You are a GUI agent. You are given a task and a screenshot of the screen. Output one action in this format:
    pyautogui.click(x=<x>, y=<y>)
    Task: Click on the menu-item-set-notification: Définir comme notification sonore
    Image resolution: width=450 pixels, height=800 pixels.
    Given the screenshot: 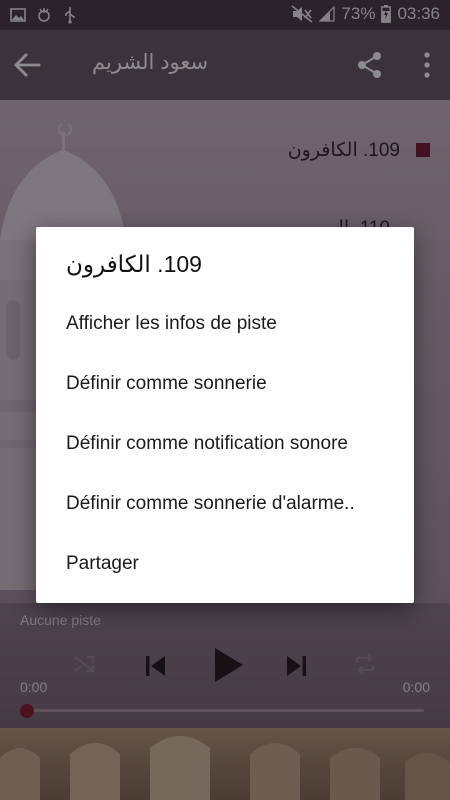 What is the action you would take?
    pyautogui.click(x=225, y=444)
    